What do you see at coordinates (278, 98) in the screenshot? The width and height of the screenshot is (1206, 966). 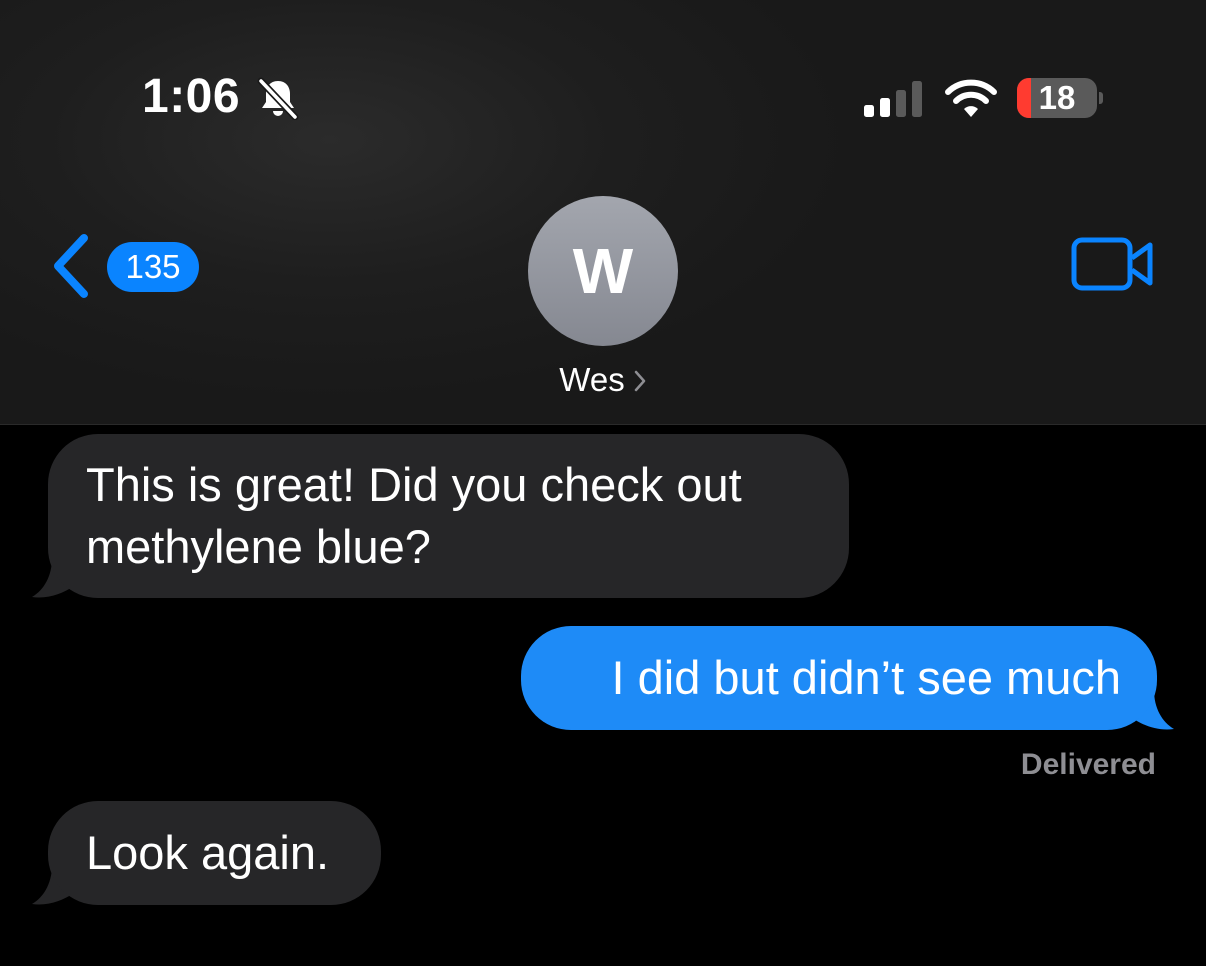 I see `bell-slash-icon` at bounding box center [278, 98].